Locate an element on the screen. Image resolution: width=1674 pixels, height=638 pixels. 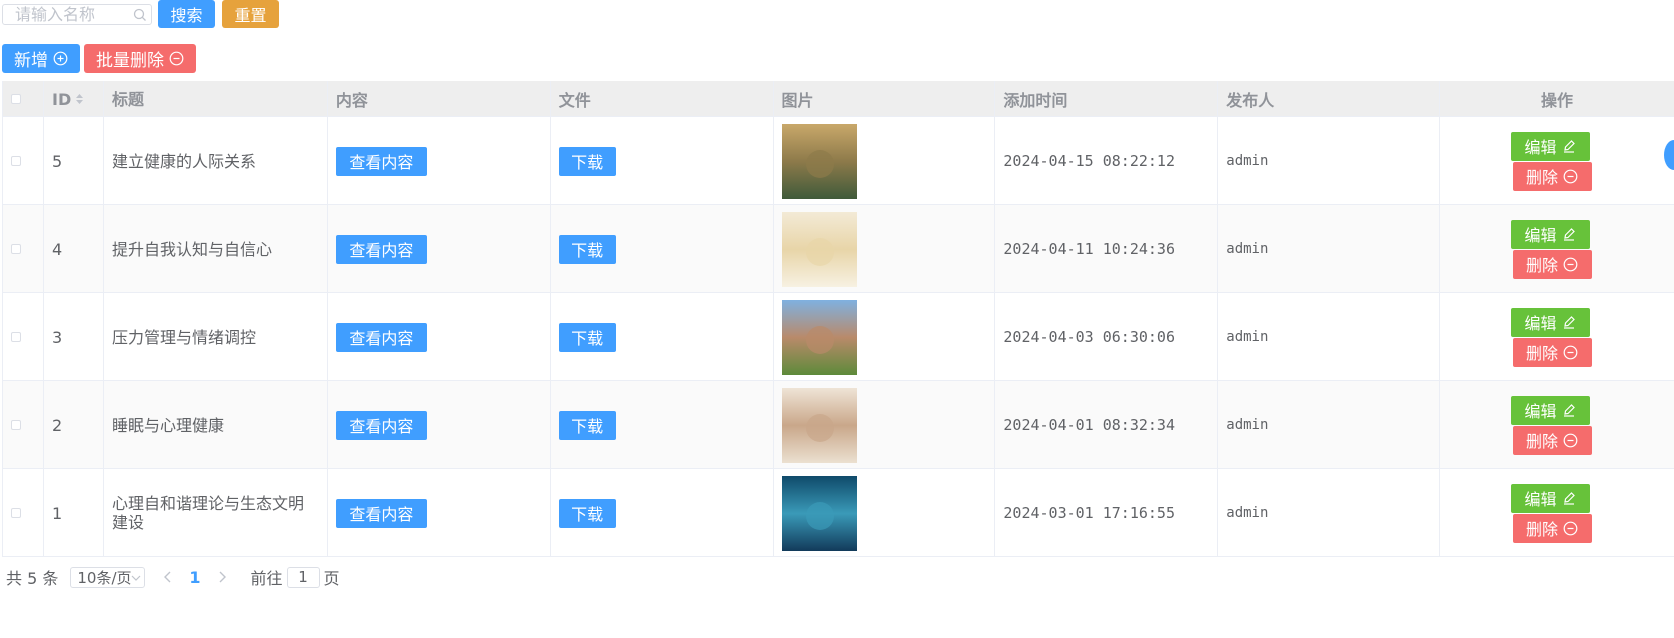
chevron-left-icon is located at coordinates (168, 577).